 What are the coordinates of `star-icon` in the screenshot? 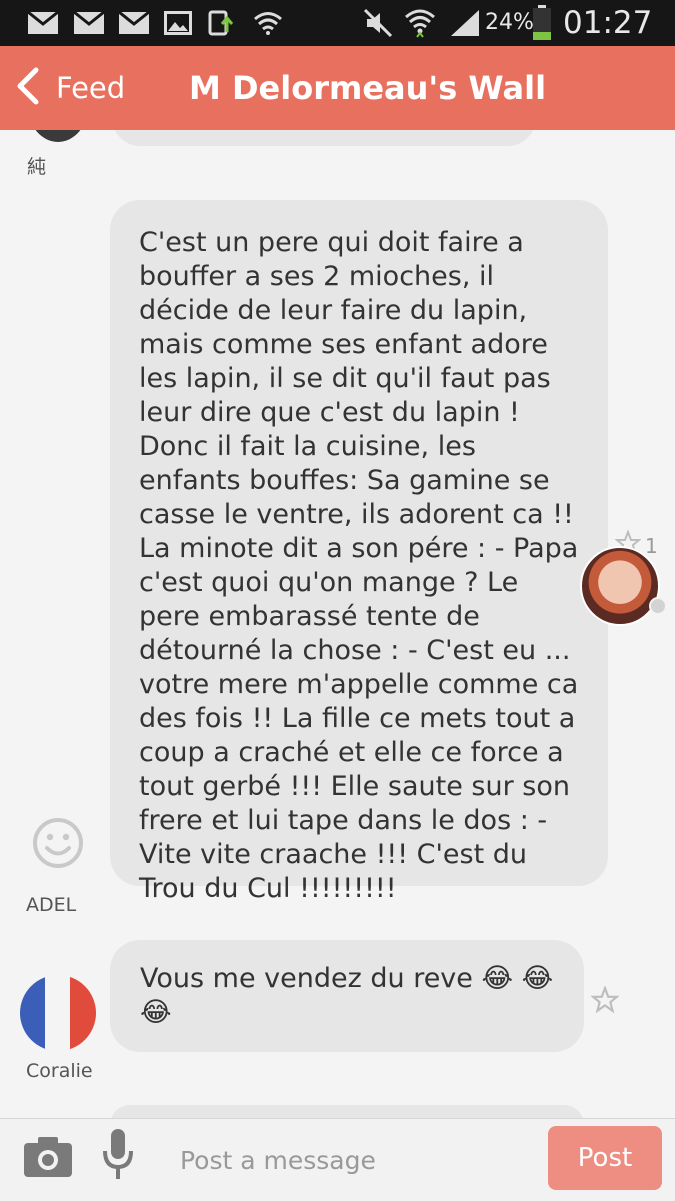 It's located at (605, 1001).